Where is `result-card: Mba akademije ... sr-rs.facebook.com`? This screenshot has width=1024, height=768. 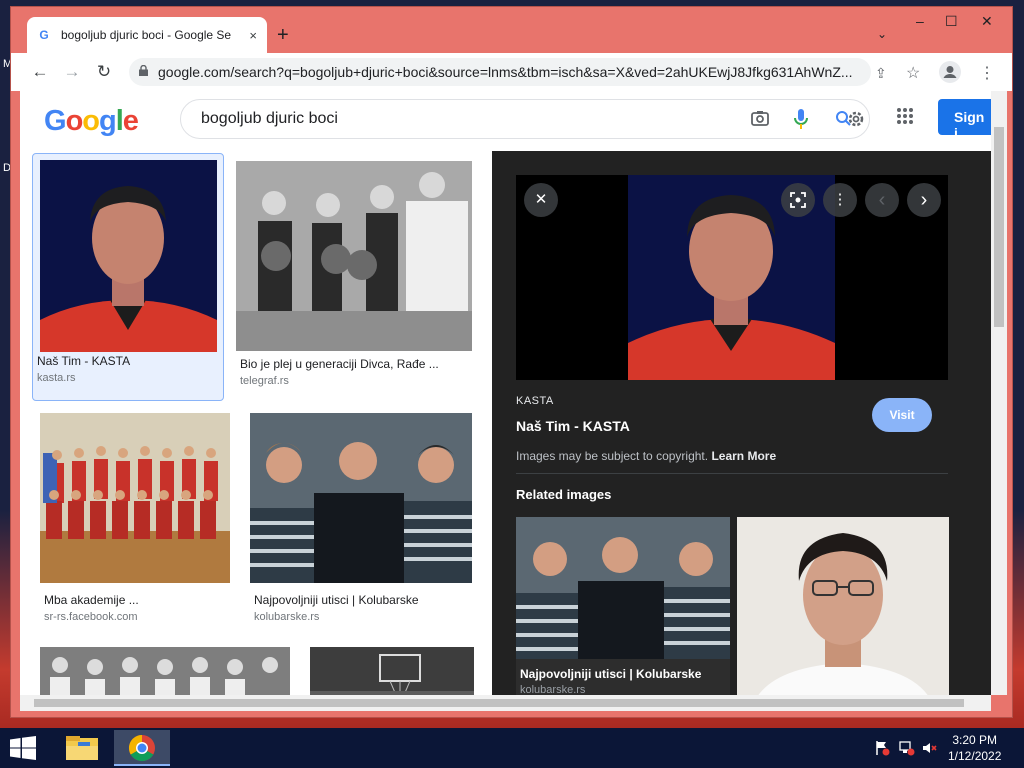 result-card: Mba akademije ... sr-rs.facebook.com is located at coordinates (136, 523).